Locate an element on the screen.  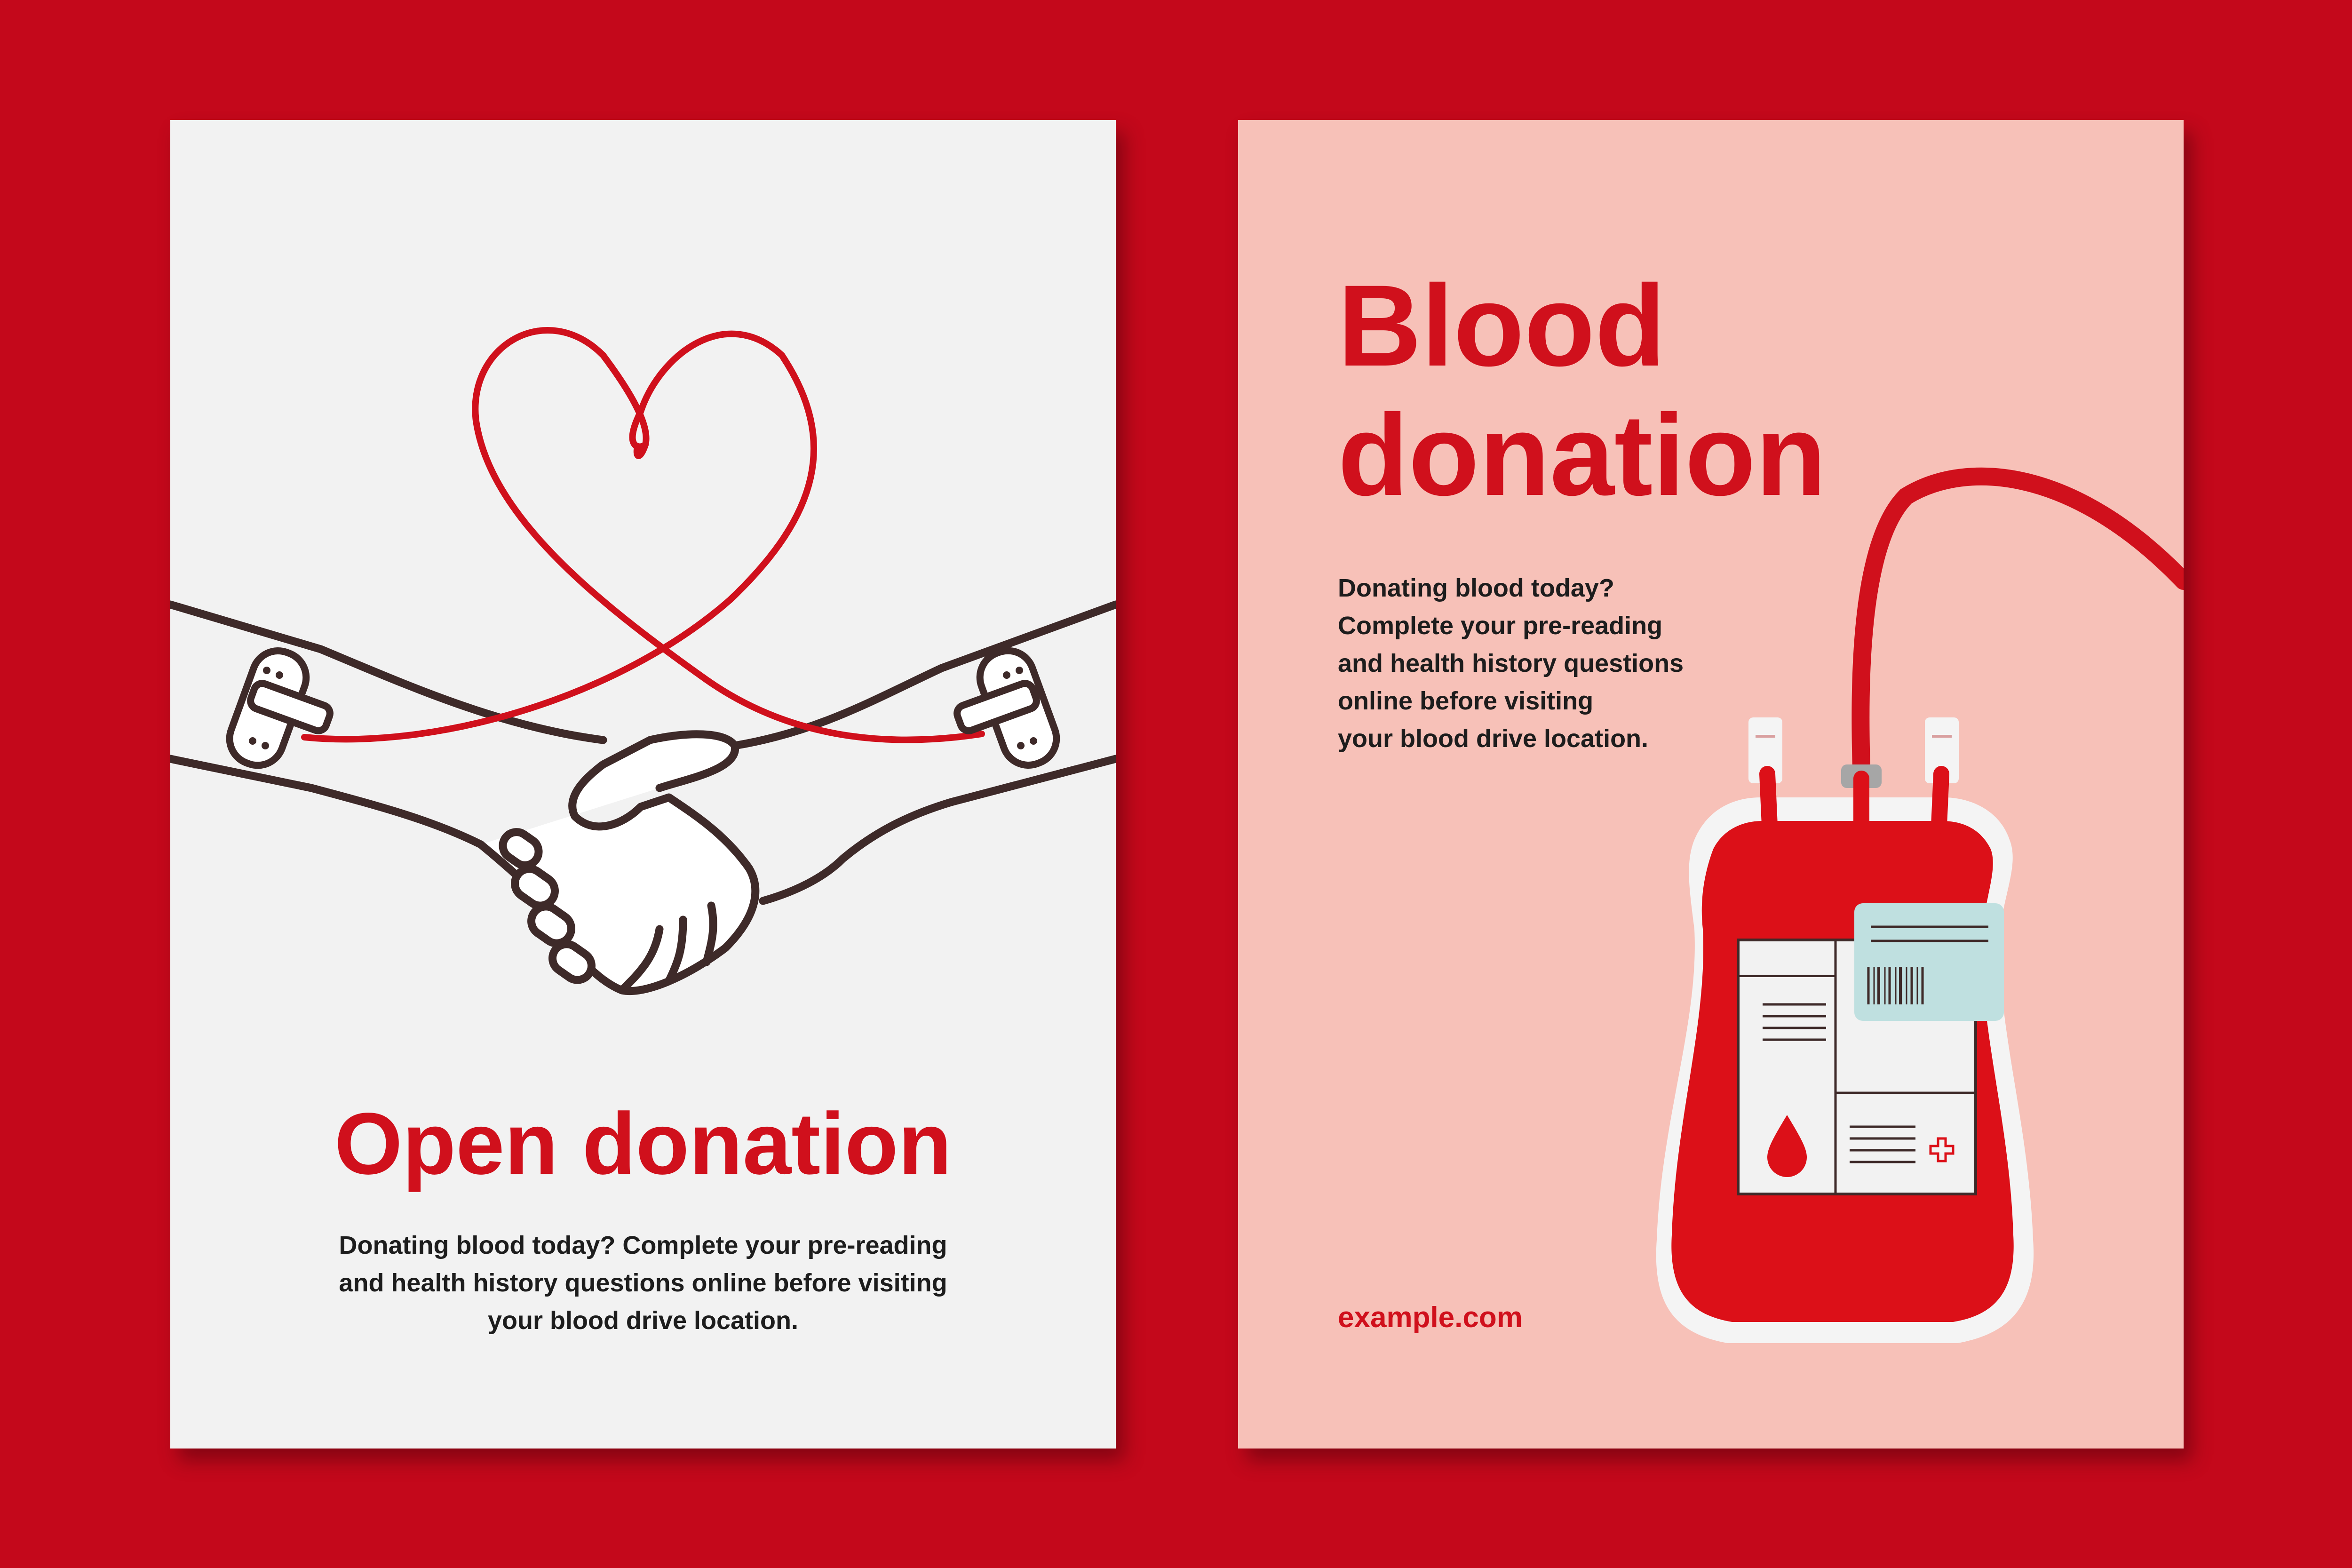
website-link: example.com is located at coordinates (1430, 1317).